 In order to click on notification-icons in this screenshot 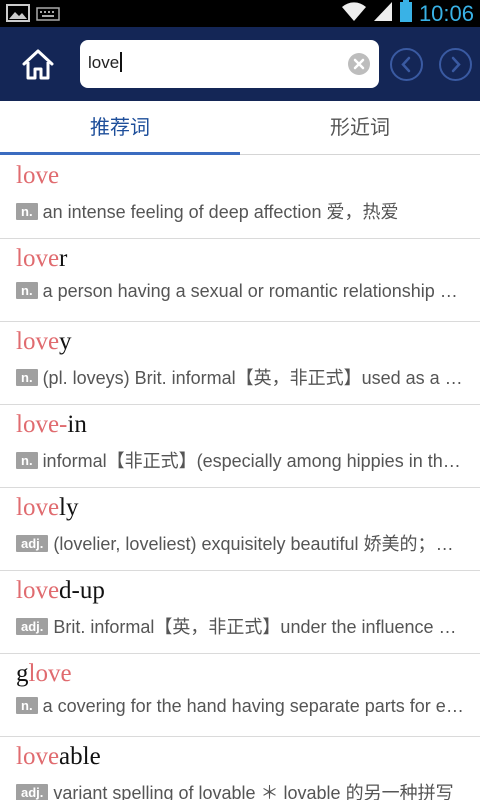, I will do `click(33, 15)`.